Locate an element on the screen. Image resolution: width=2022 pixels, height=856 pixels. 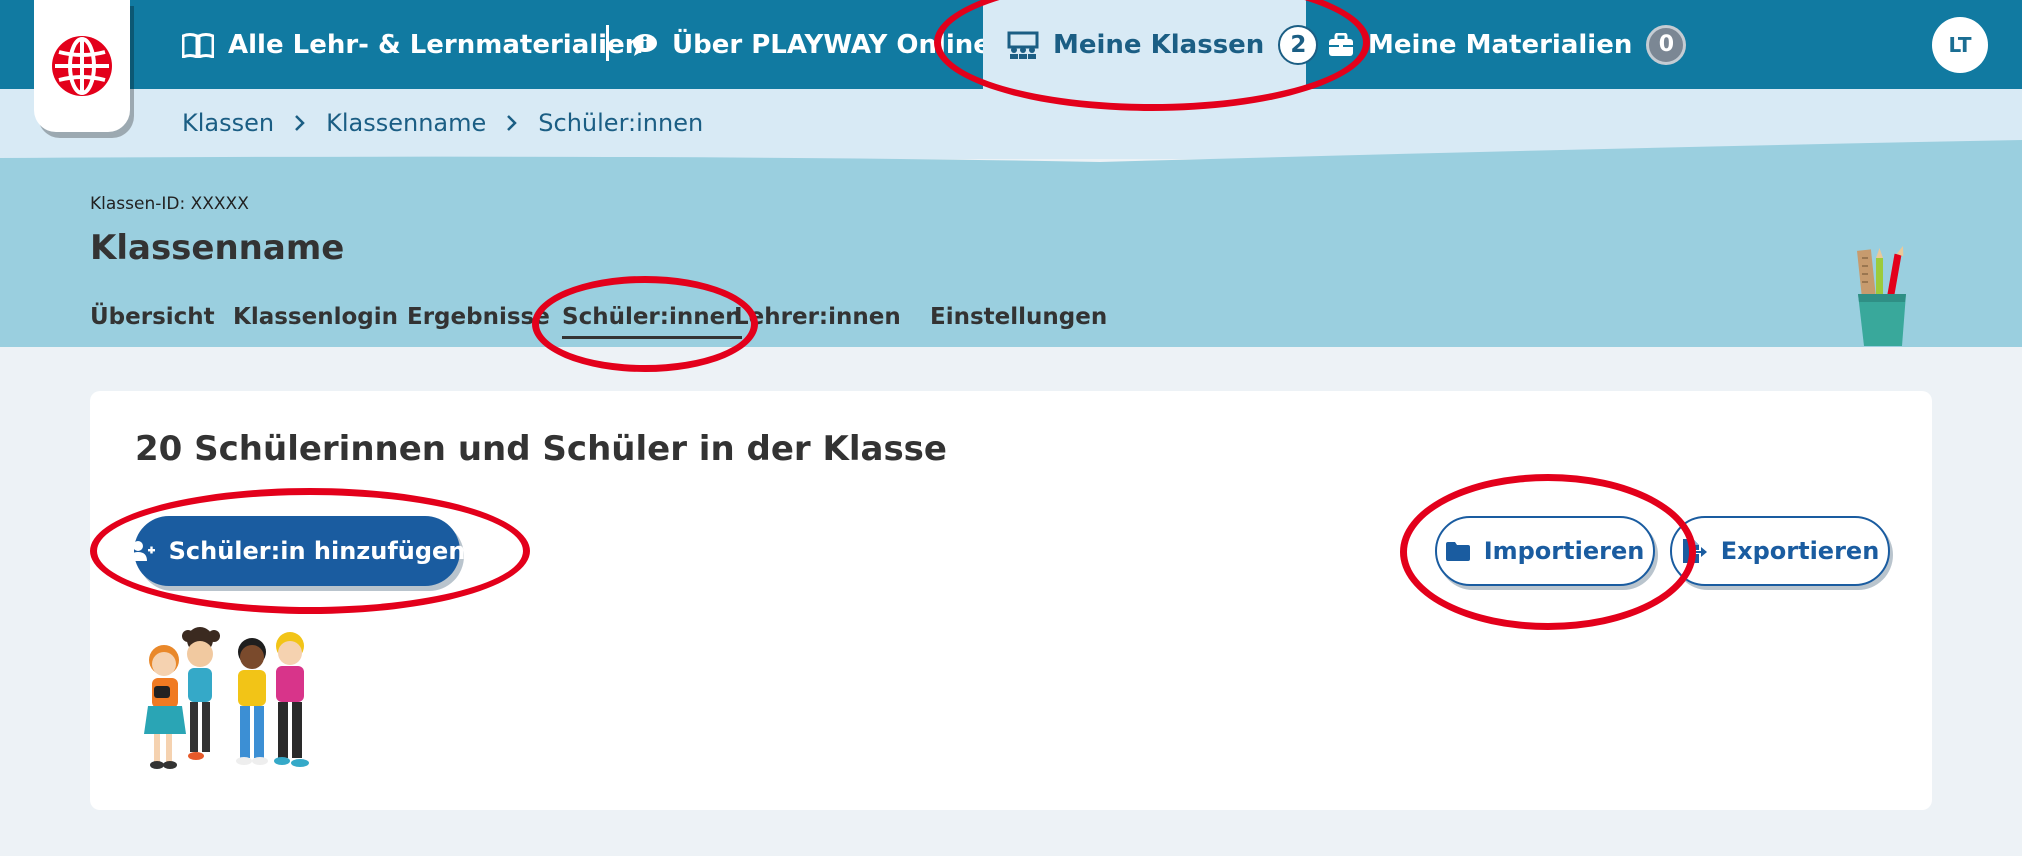
nav-my-classes: Meine Klassen 2 is located at coordinates (1151, 44).